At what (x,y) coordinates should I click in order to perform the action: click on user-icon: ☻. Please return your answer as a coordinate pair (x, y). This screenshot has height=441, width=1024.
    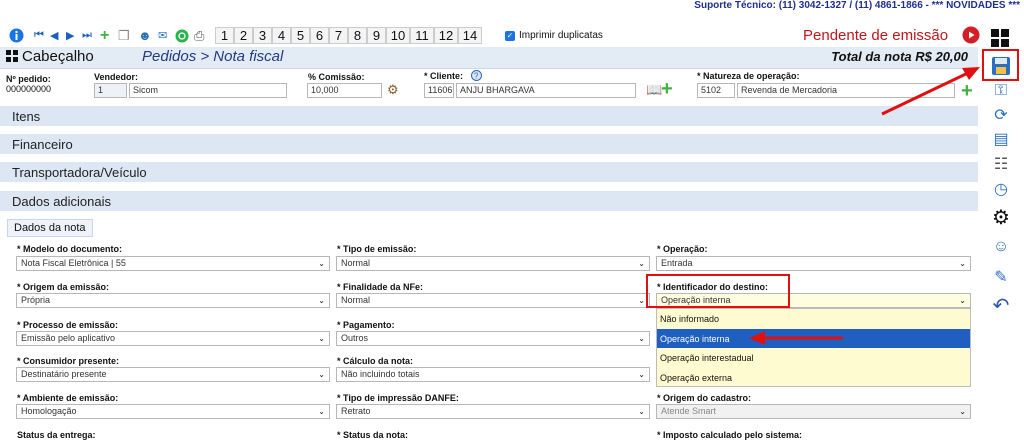
    Looking at the image, I should click on (145, 35).